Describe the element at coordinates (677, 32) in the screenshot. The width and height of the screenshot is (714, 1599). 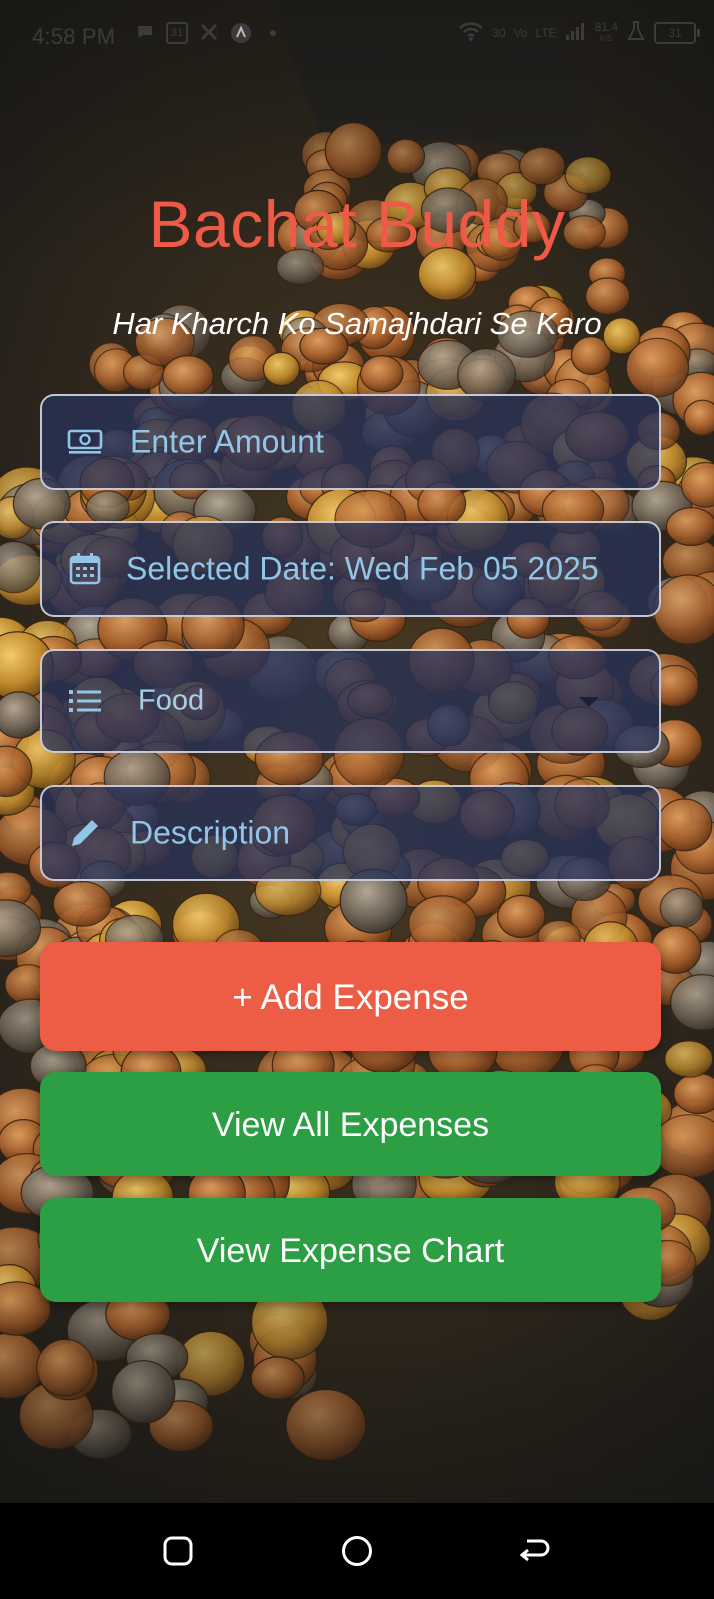
I see `battery-icon: 31` at that location.